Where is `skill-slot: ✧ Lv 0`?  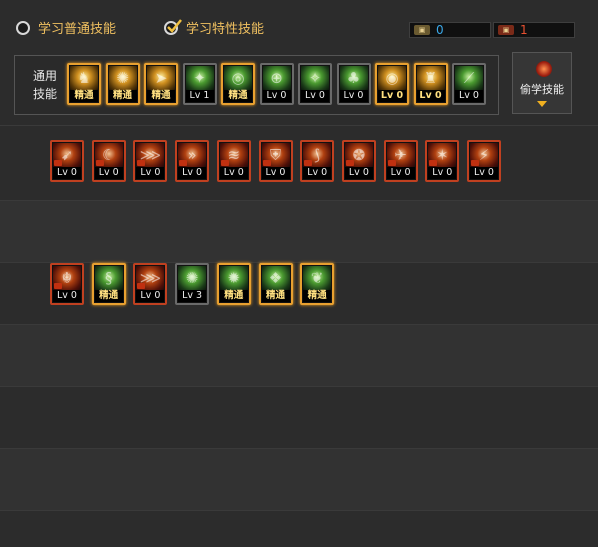 skill-slot: ✧ Lv 0 is located at coordinates (315, 84).